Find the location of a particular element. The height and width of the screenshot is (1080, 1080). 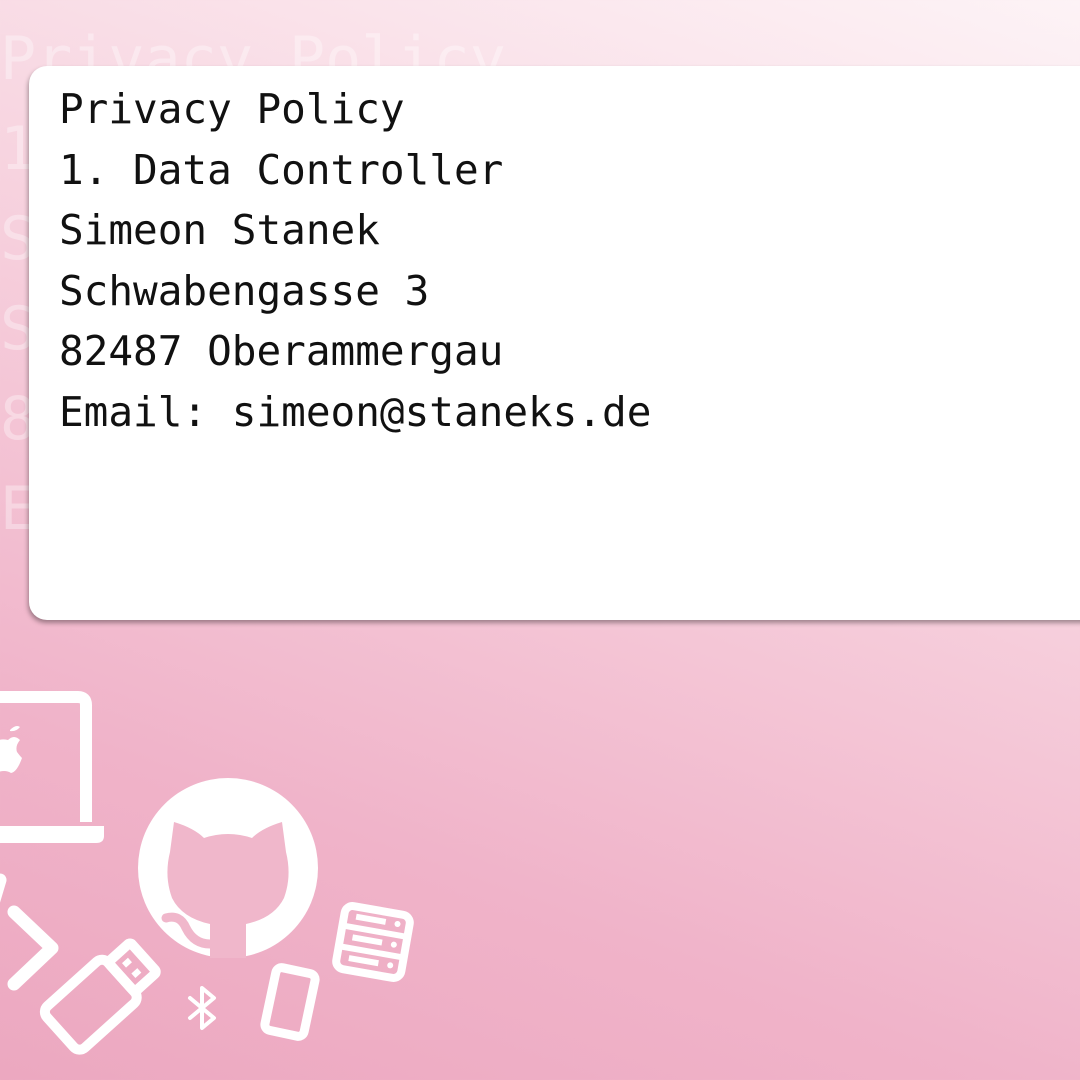

section-heading: 1. Data Controller is located at coordinates (281, 169).